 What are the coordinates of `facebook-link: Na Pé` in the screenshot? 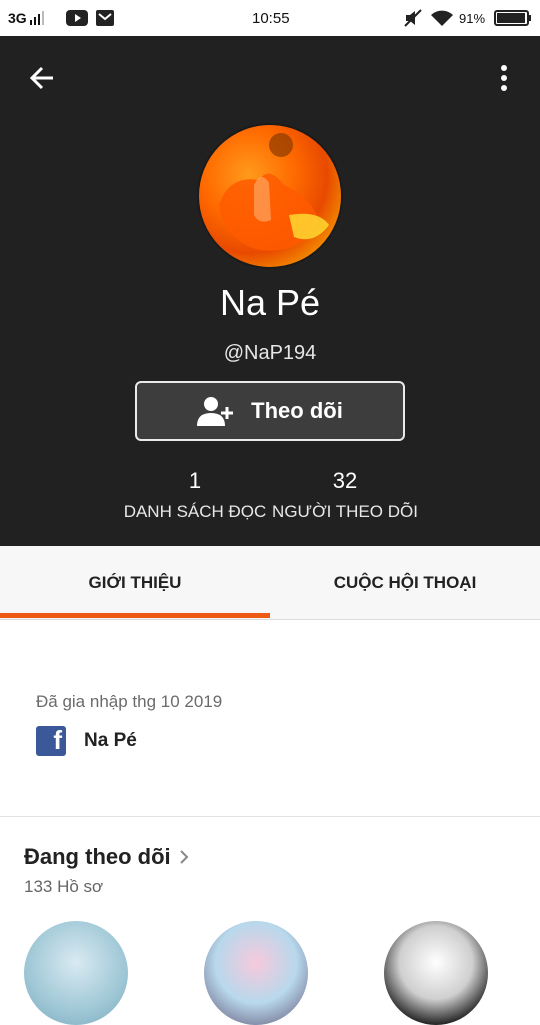 It's located at (110, 741).